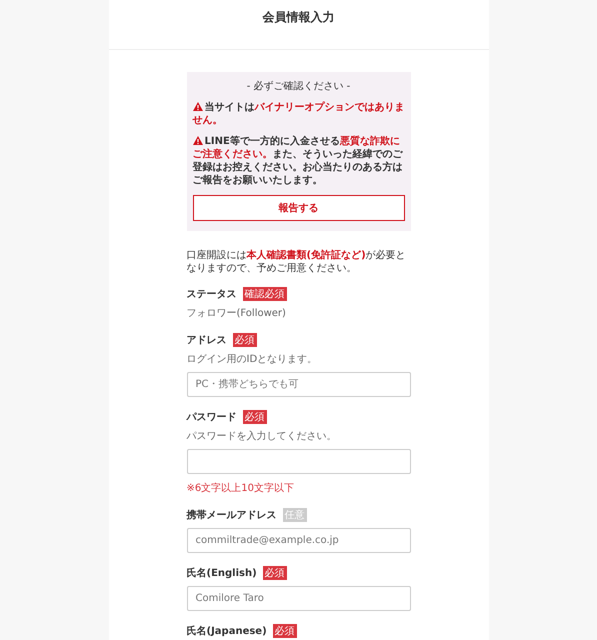 Image resolution: width=597 pixels, height=640 pixels. I want to click on page-title: 会員情報入力, so click(298, 17).